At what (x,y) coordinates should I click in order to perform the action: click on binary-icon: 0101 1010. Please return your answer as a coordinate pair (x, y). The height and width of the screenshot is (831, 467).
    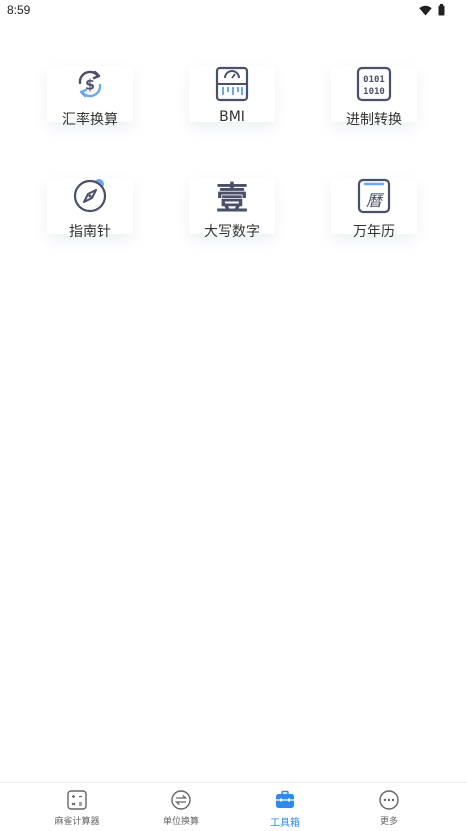
    Looking at the image, I should click on (374, 84).